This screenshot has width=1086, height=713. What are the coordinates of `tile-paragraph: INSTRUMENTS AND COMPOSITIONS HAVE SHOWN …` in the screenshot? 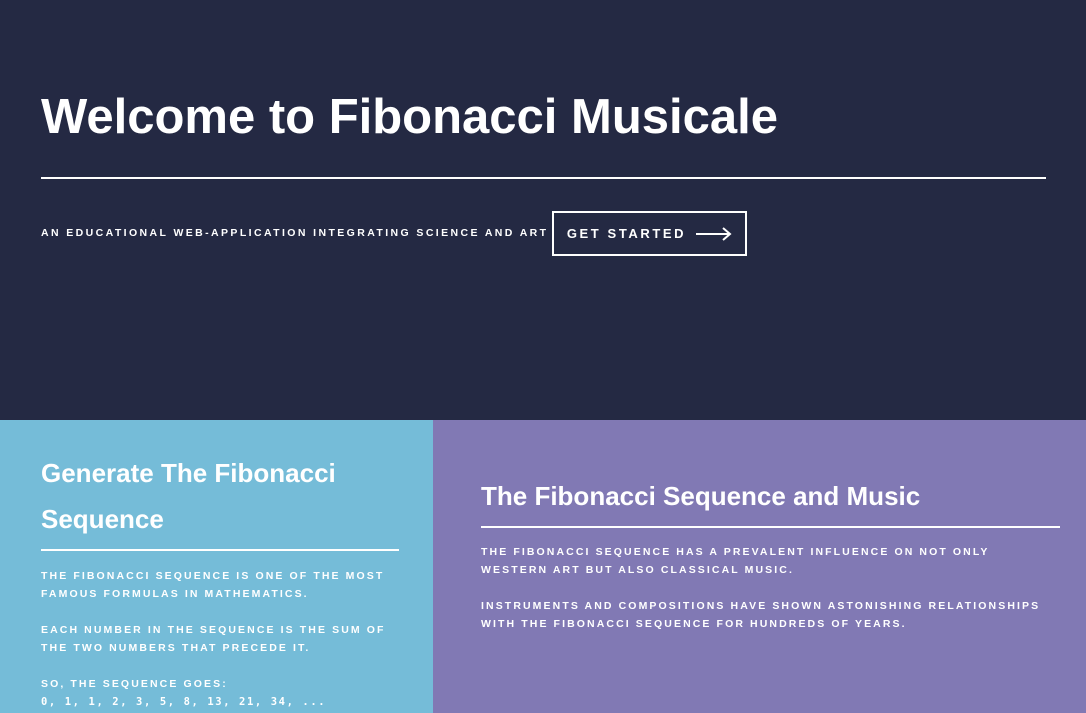 It's located at (761, 615).